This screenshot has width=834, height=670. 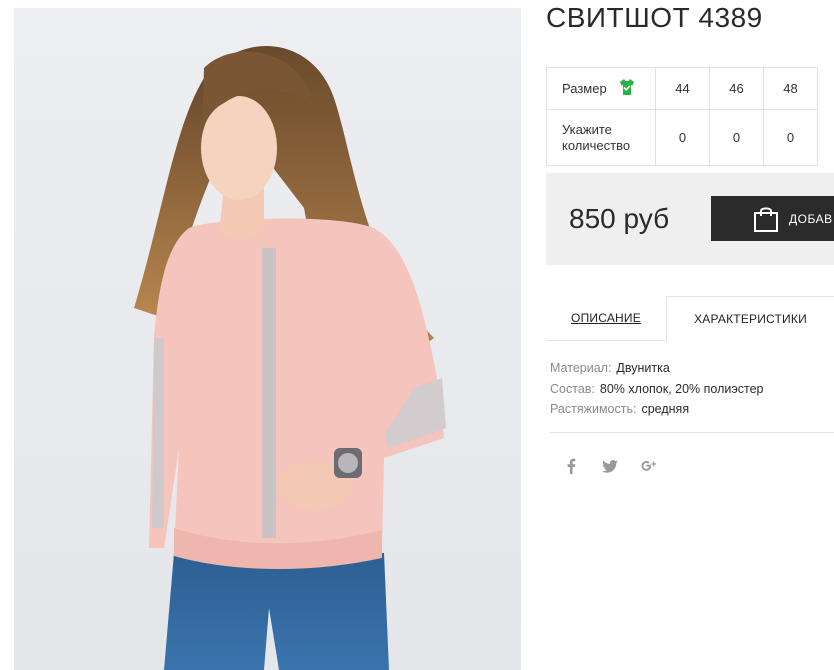 I want to click on spec-key: Растяжимость:, so click(x=593, y=409).